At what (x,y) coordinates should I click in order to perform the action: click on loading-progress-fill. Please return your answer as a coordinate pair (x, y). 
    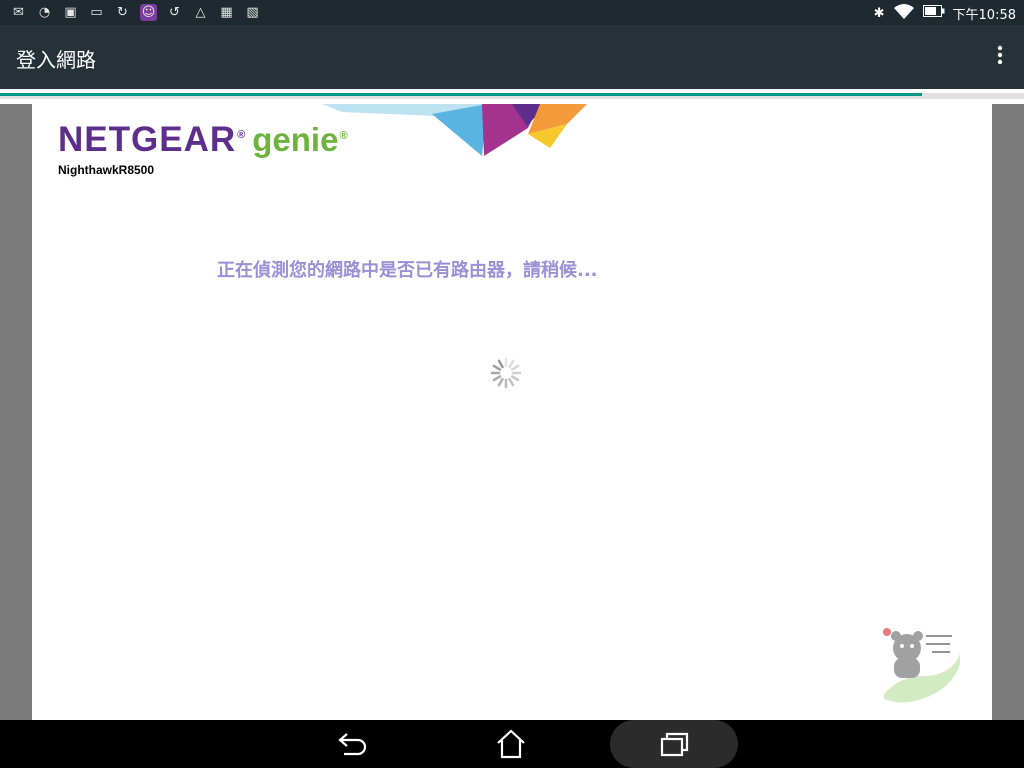
    Looking at the image, I should click on (461, 94).